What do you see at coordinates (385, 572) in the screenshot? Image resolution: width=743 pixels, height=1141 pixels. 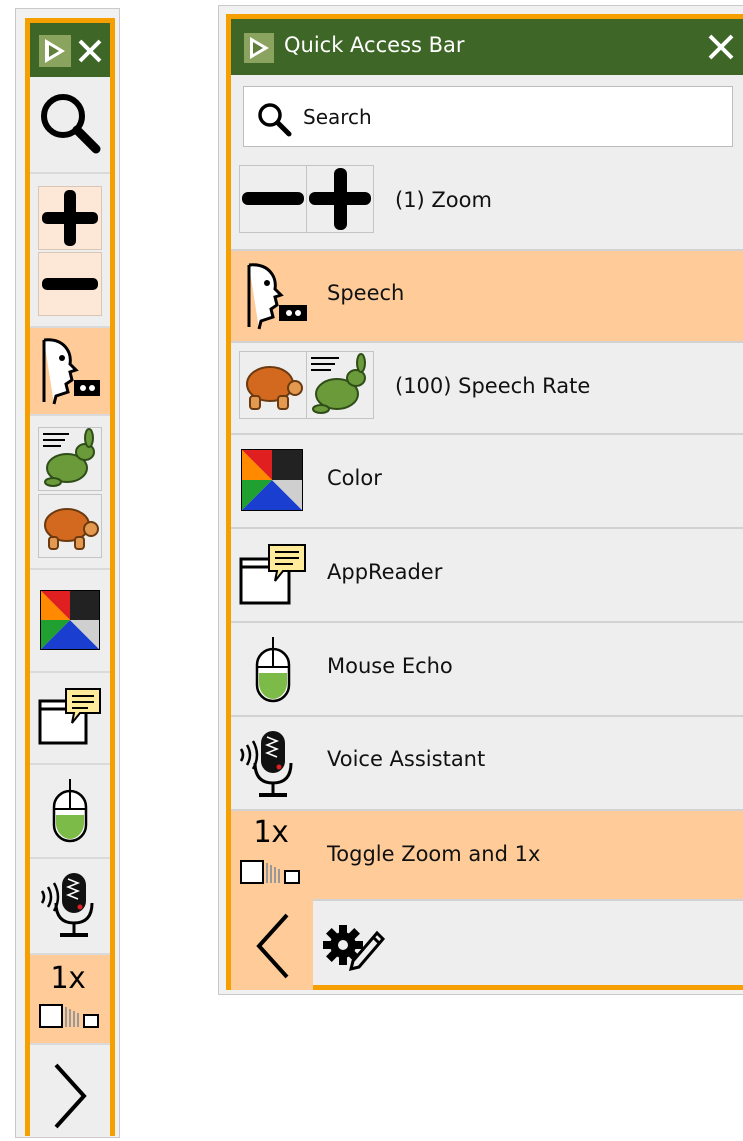 I see `appreader-label: AppReader` at bounding box center [385, 572].